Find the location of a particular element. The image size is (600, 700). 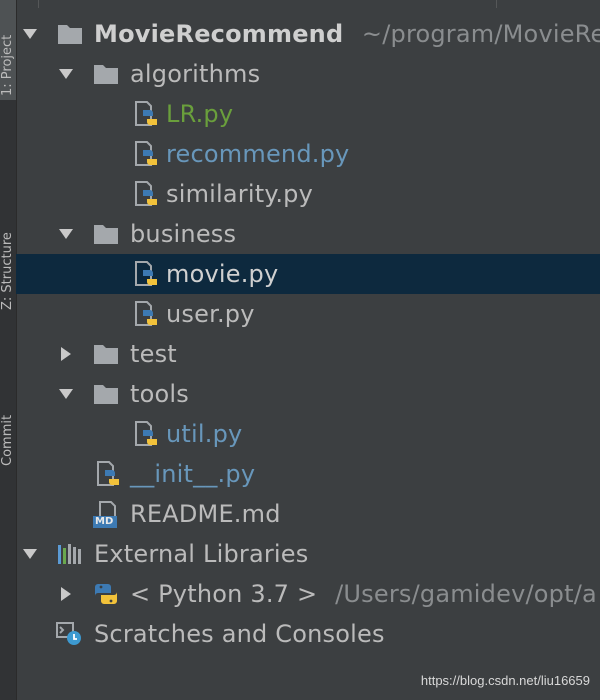

root-folder-path: ~/program/MovieRe is located at coordinates (480, 34).